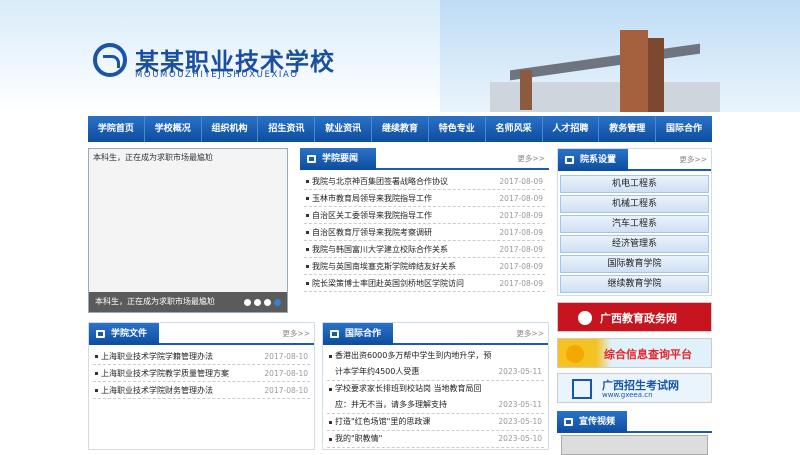 This screenshot has height=455, width=800. Describe the element at coordinates (424, 249) in the screenshot. I see `list-item: 我院与韩国富川大学建立校际合作关系 2017-08-09` at that location.